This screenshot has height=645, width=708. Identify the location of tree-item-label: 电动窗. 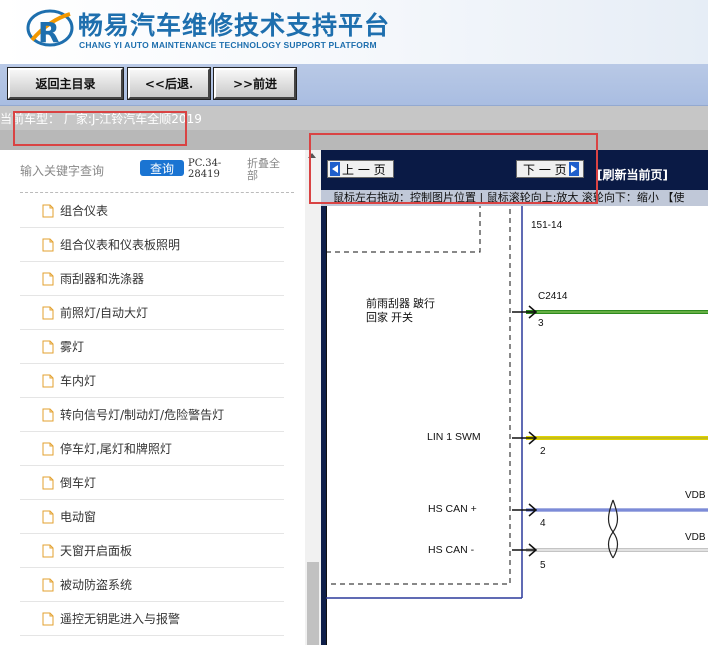
(78, 517).